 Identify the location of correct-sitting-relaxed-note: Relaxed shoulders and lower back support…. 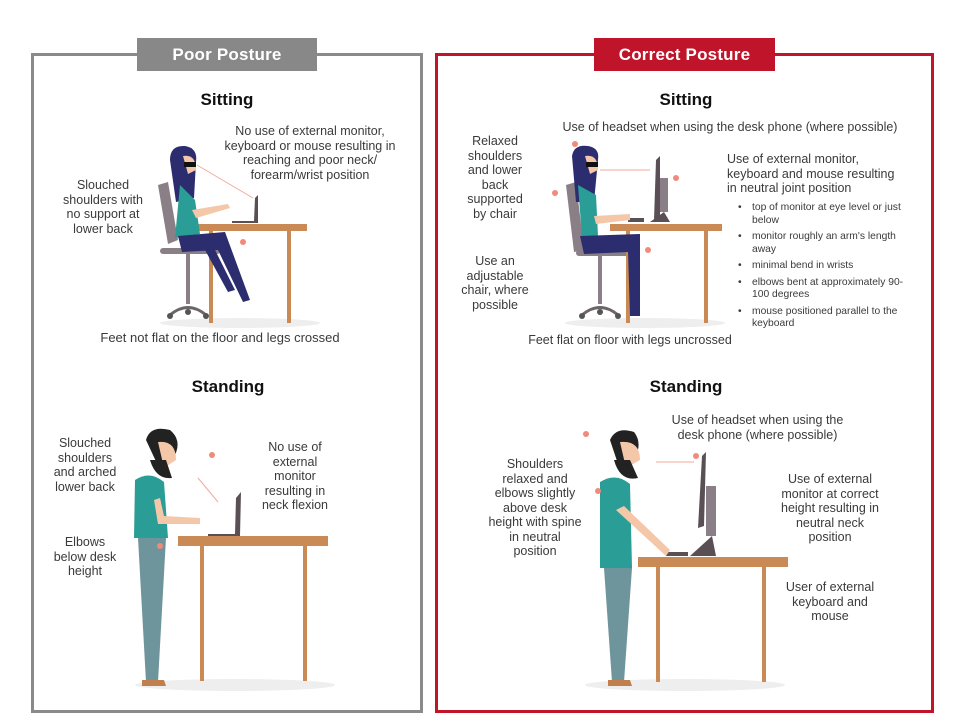
(495, 177).